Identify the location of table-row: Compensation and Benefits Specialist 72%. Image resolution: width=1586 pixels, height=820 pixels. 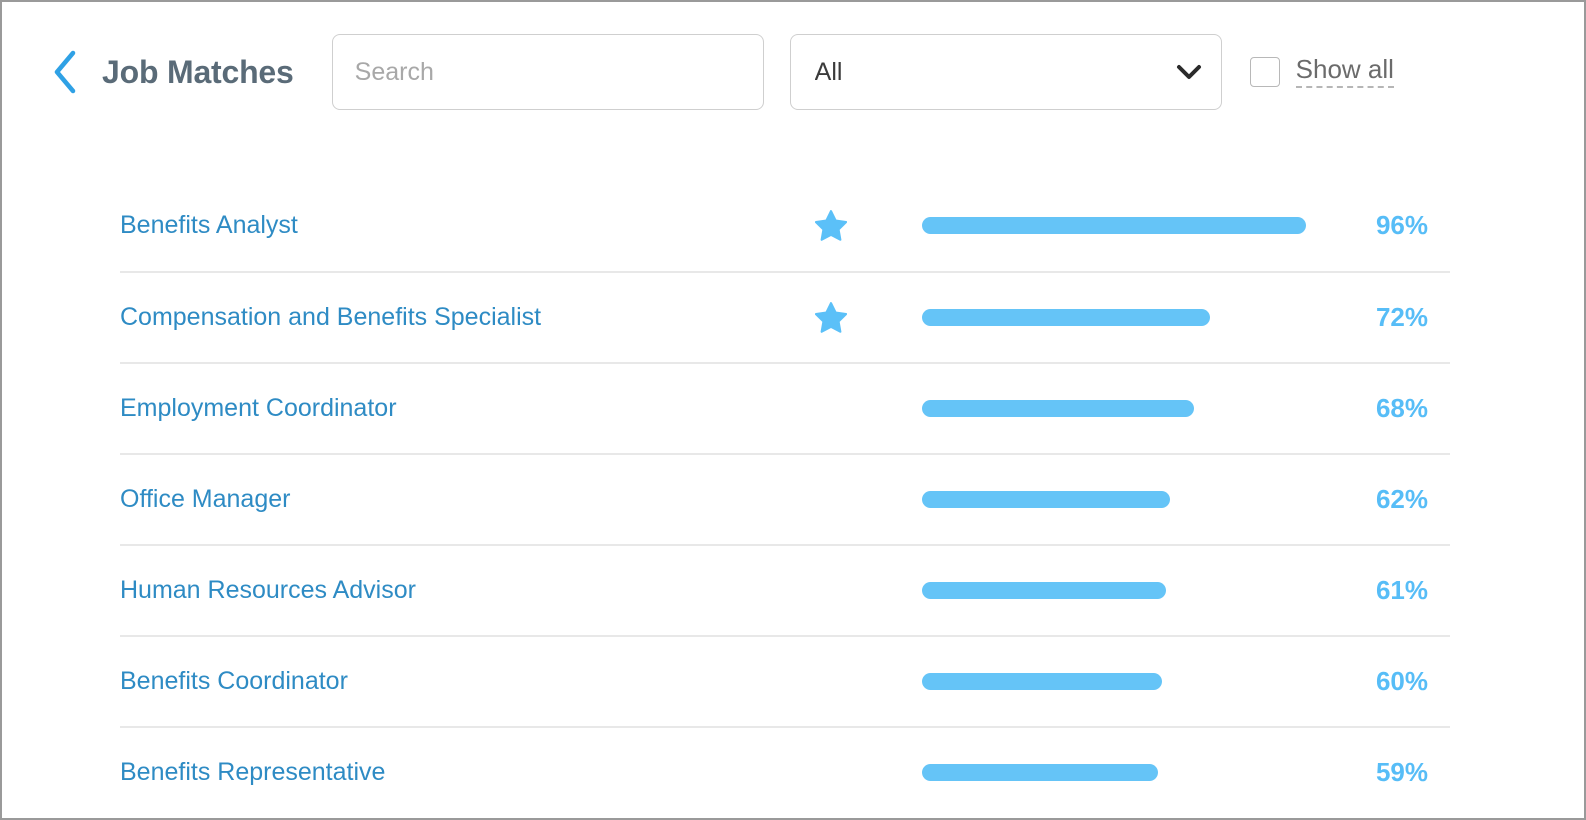
(785, 316).